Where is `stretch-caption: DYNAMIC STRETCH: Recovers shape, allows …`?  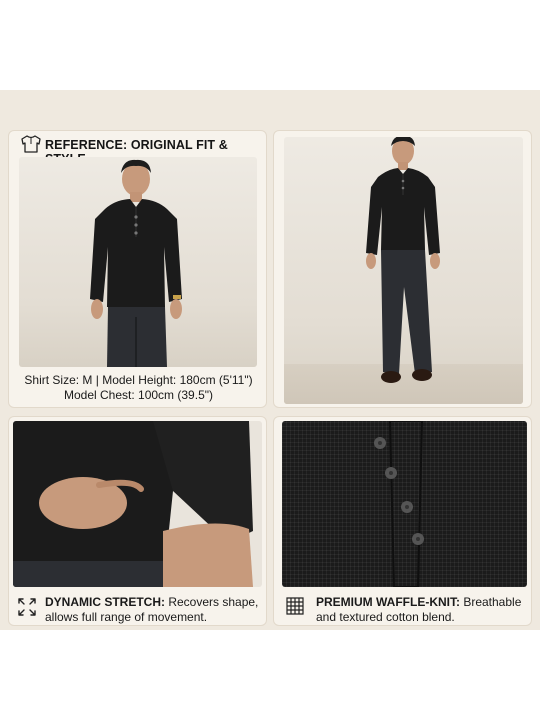 stretch-caption: DYNAMIC STRETCH: Recovers shape, allows … is located at coordinates (155, 610).